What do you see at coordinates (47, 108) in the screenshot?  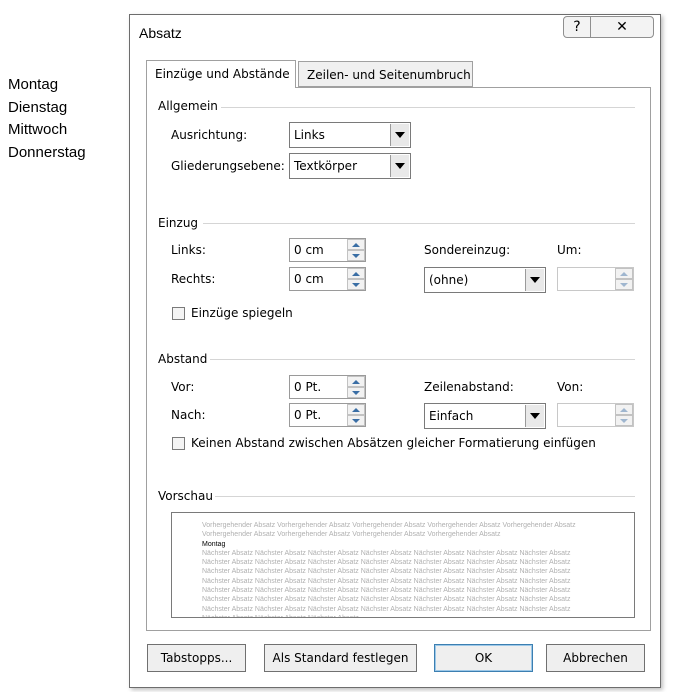 I see `document-line: Dienstag` at bounding box center [47, 108].